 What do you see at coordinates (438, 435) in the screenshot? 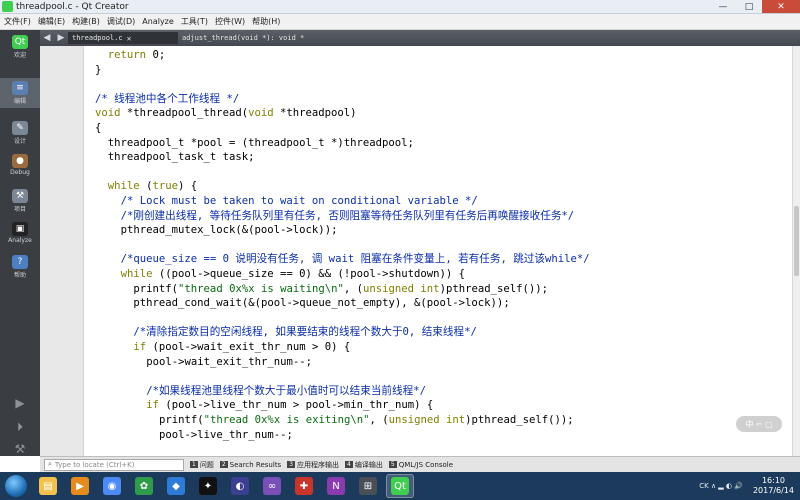
I see `code-line: 182pool->live_thr_num--;` at bounding box center [438, 435].